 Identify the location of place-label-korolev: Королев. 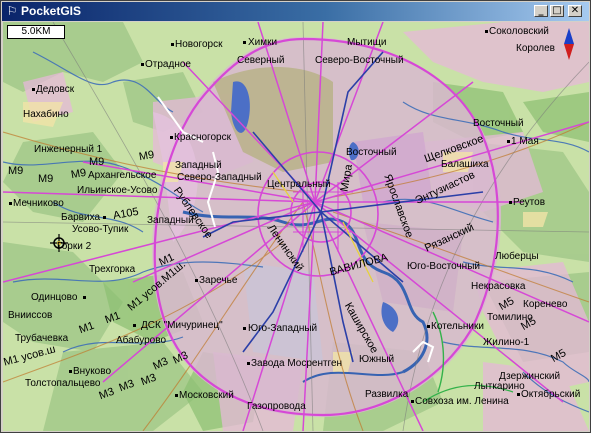
(535, 48).